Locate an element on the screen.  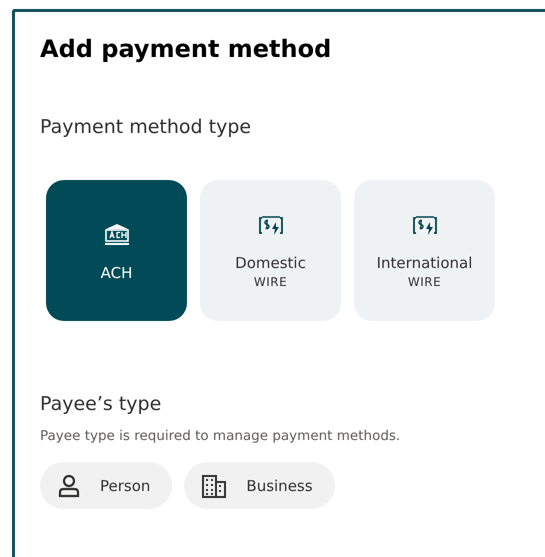
payee-type-chip: Business is located at coordinates (259, 485).